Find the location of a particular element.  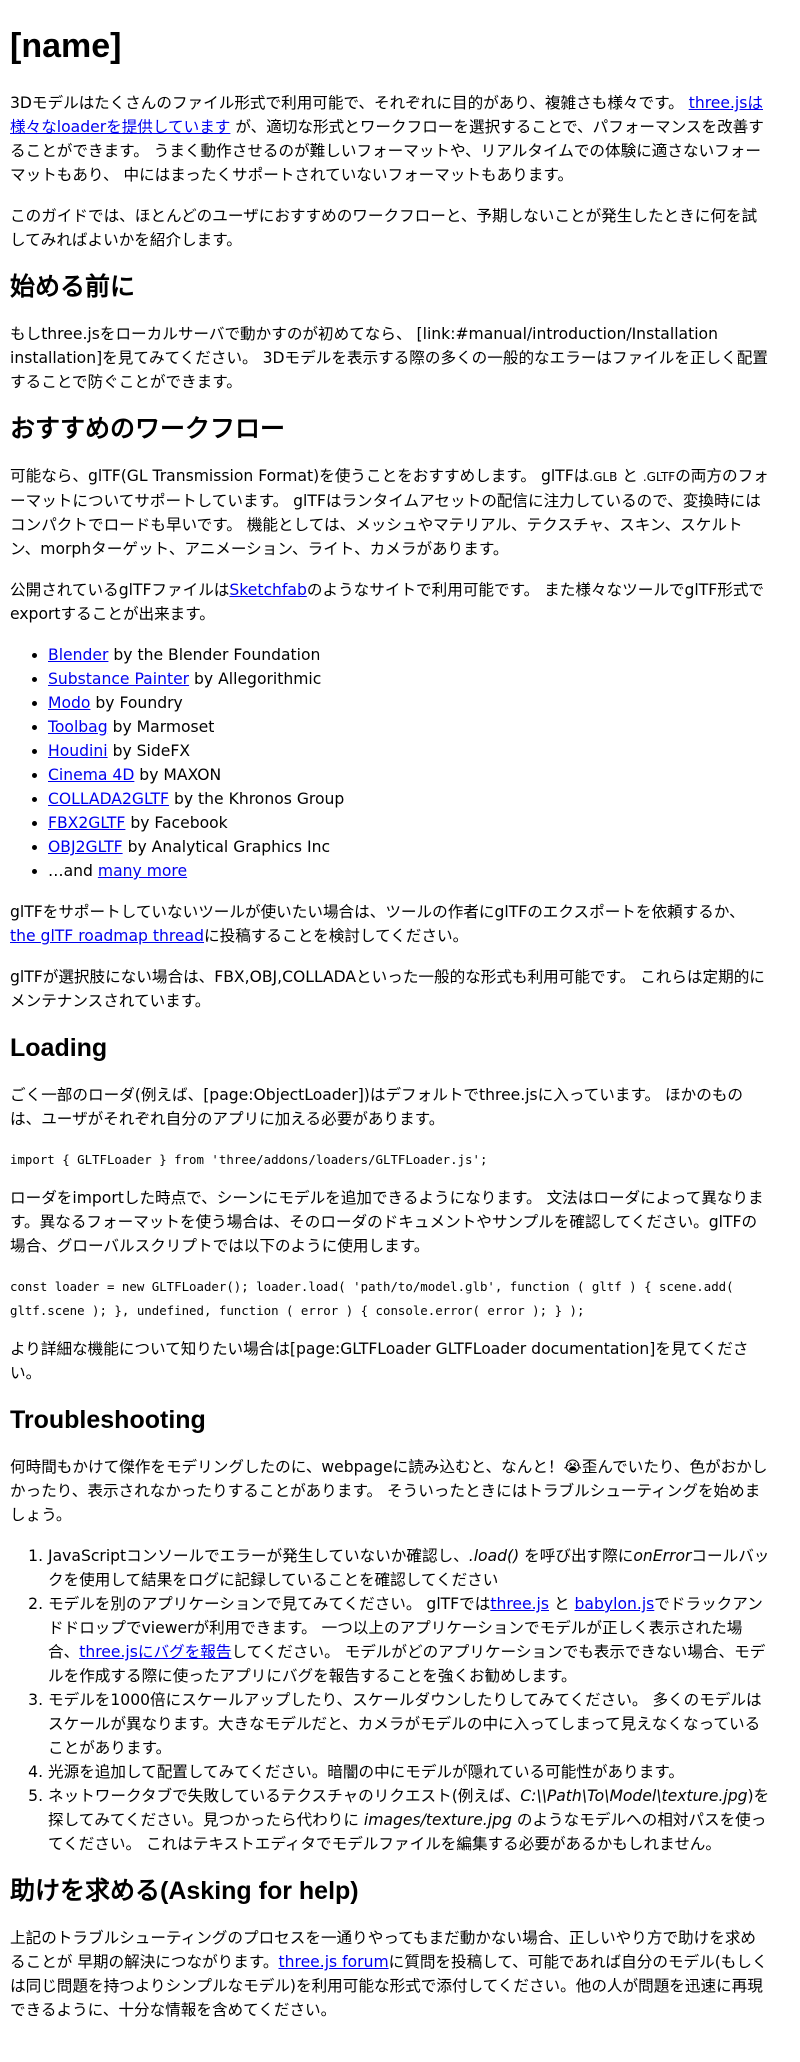

list-item: Toolbag by Marmoset is located at coordinates (409, 727).